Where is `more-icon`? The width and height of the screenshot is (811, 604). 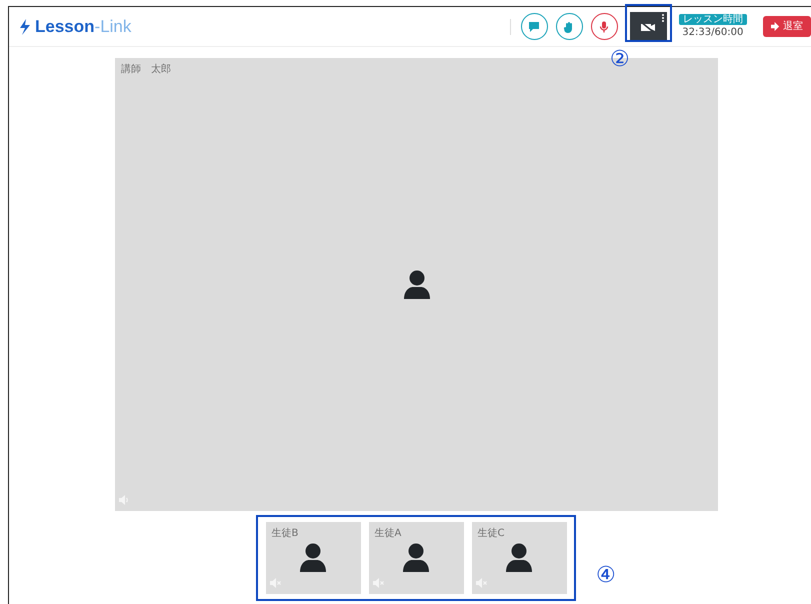 more-icon is located at coordinates (663, 18).